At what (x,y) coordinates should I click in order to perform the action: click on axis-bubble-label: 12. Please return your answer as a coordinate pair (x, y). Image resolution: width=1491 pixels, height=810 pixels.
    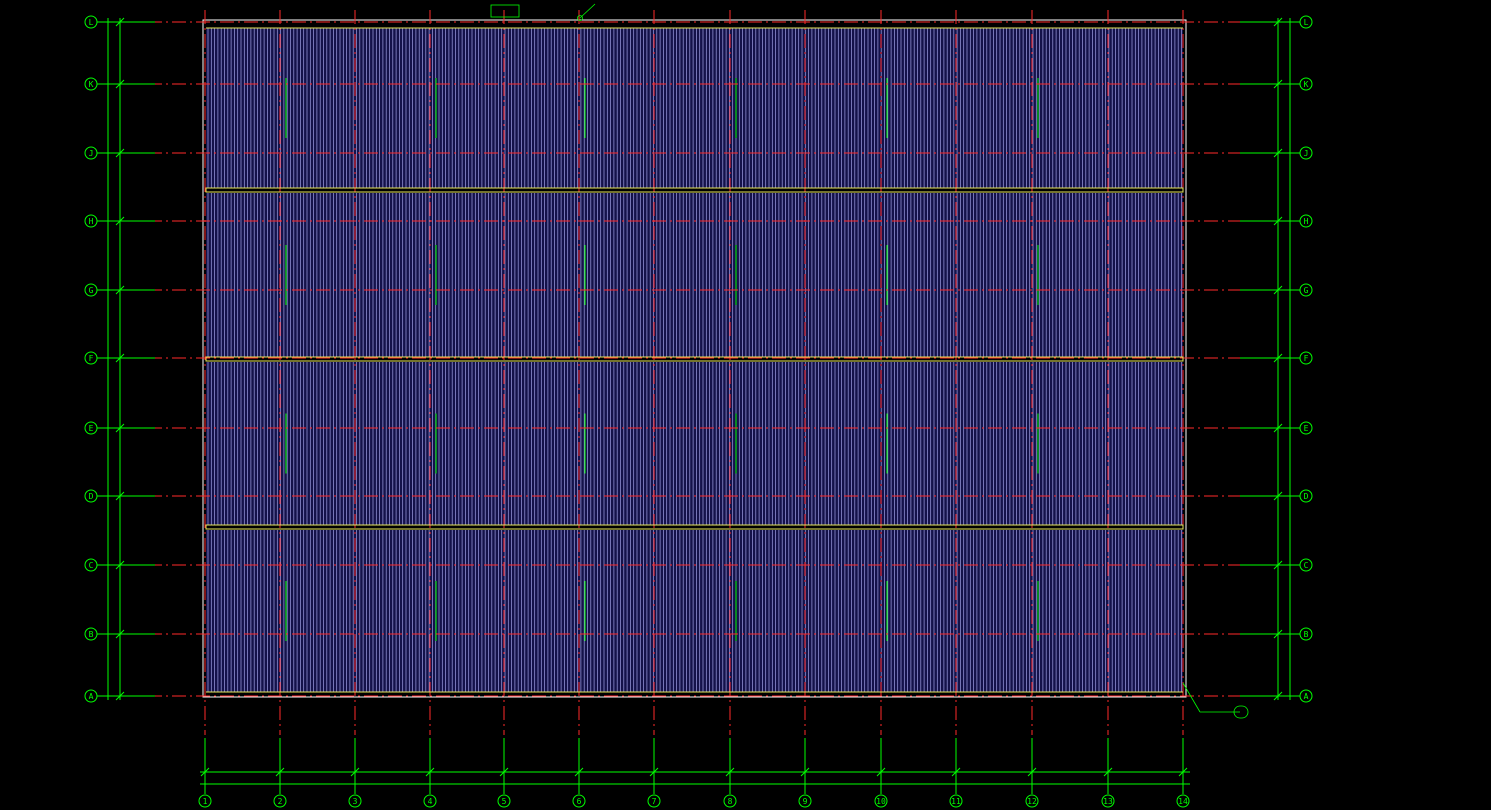
    Looking at the image, I should click on (1032, 801).